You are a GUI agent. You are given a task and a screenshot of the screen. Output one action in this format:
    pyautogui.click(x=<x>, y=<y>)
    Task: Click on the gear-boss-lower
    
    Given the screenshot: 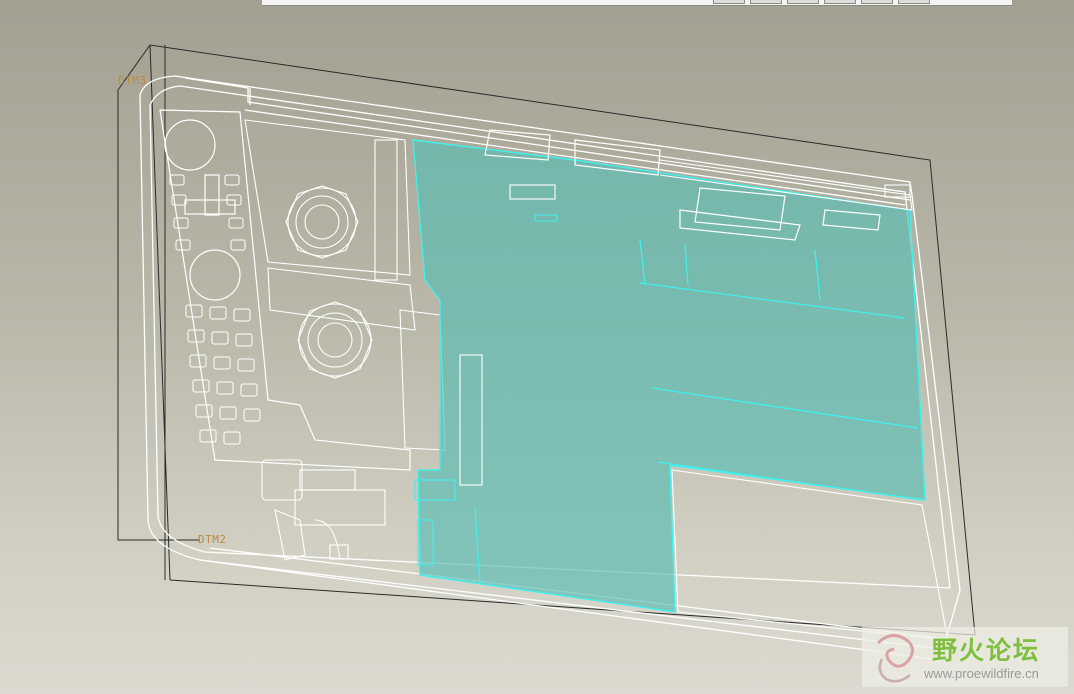 What is the action you would take?
    pyautogui.click(x=335, y=340)
    